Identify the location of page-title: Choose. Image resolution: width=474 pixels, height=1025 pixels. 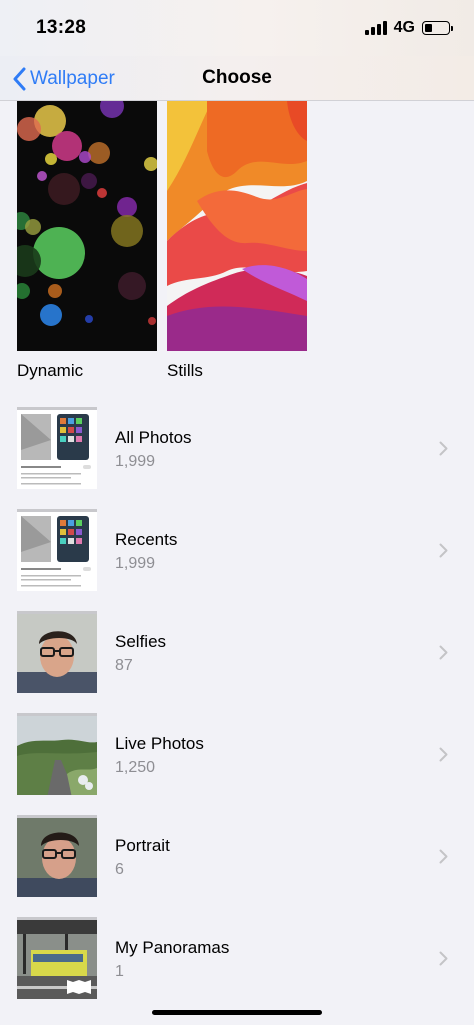
(237, 77).